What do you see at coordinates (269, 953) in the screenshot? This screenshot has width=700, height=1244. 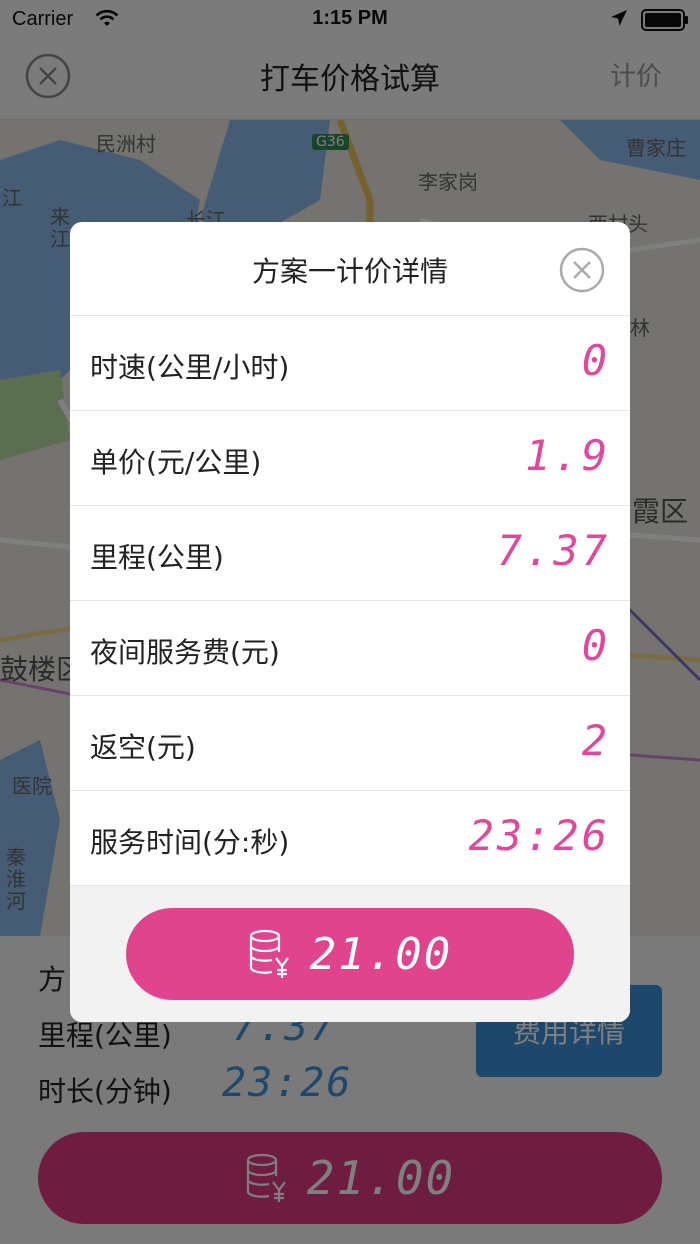 I see `coin-stack-yuan-icon` at bounding box center [269, 953].